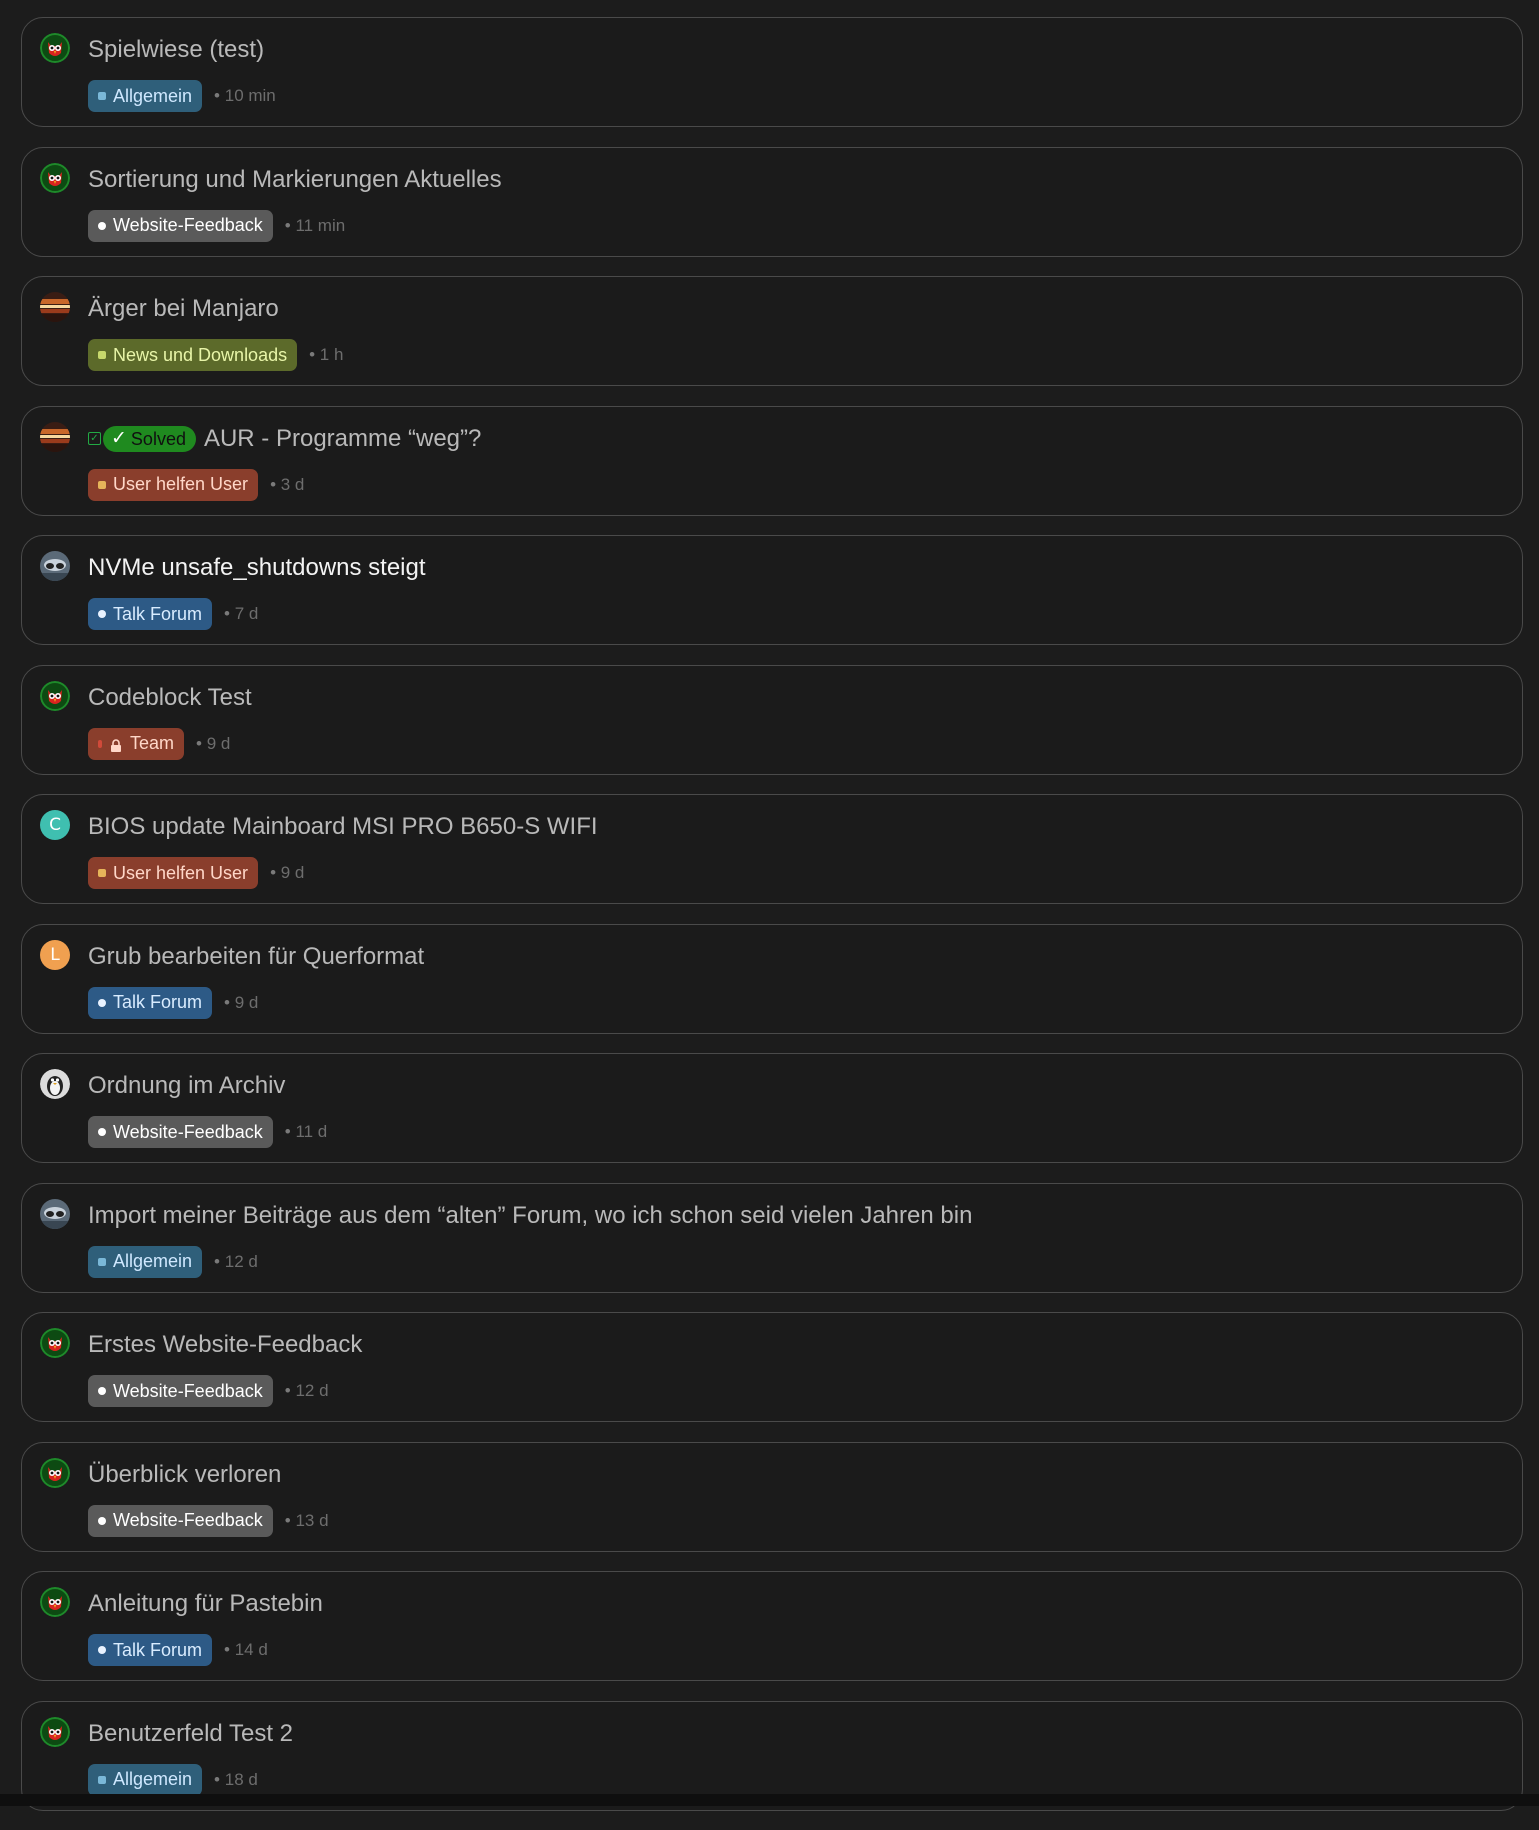 Image resolution: width=1539 pixels, height=1830 pixels. I want to click on solved-badge: ✓ Solved, so click(149, 438).